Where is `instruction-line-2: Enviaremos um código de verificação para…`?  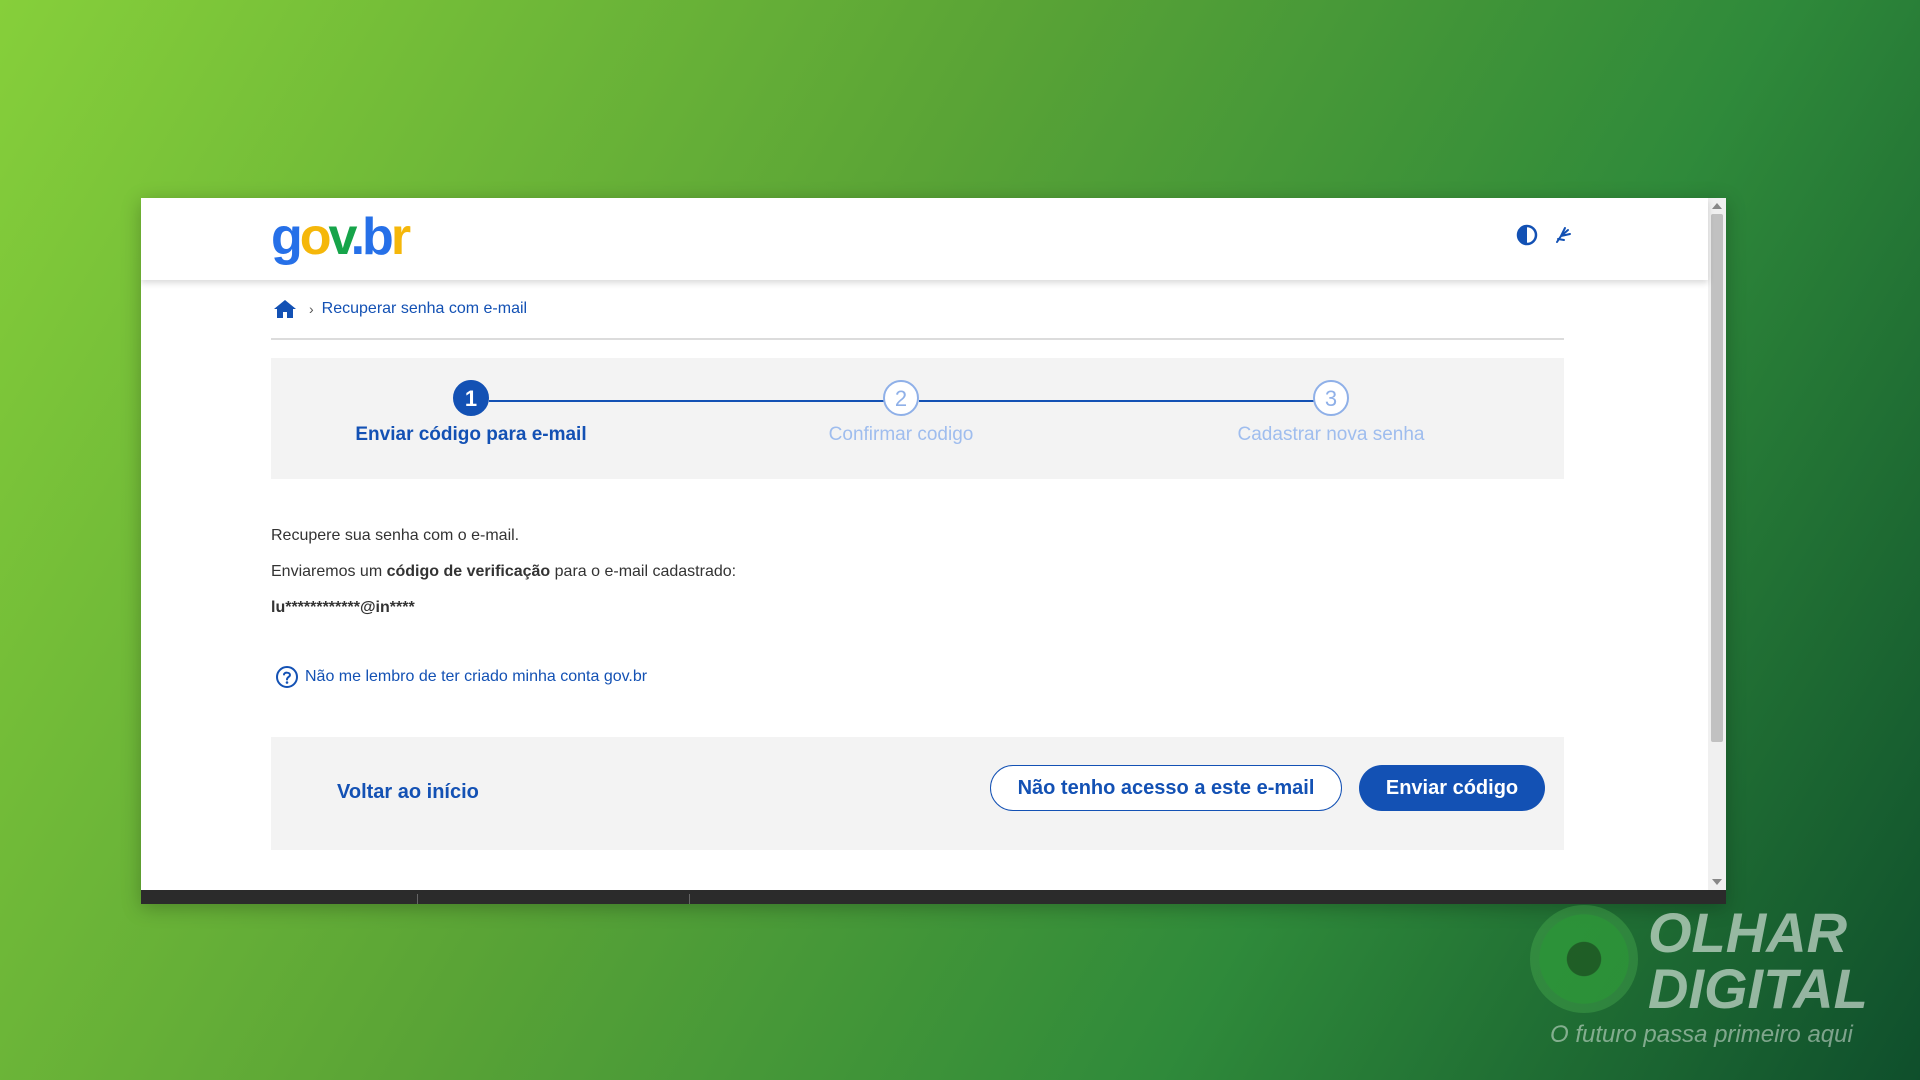 instruction-line-2: Enviaremos um código de verificação para… is located at coordinates (917, 572).